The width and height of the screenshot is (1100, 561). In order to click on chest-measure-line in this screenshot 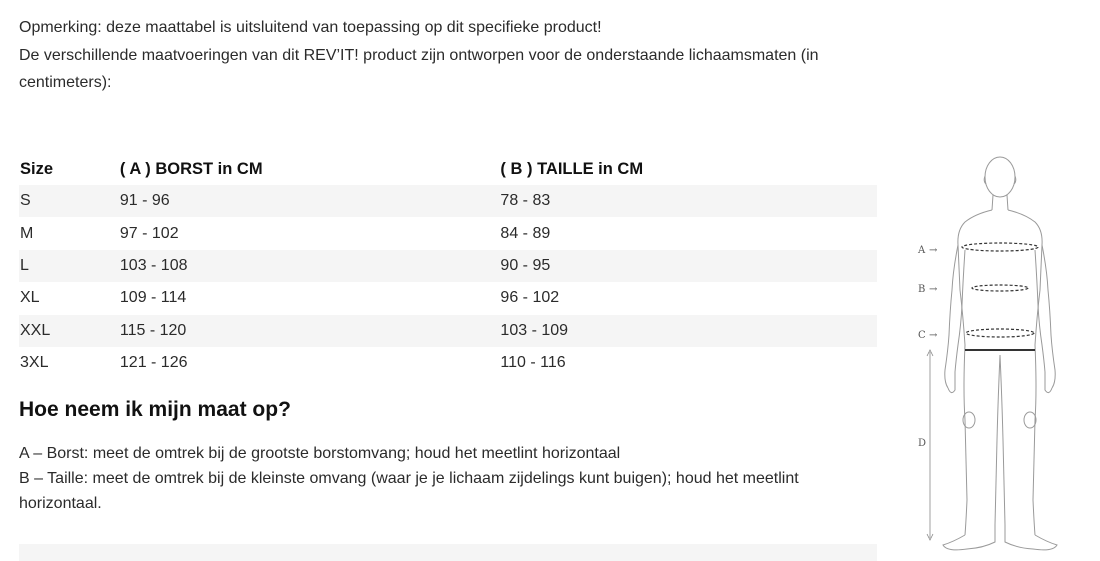, I will do `click(1000, 247)`.